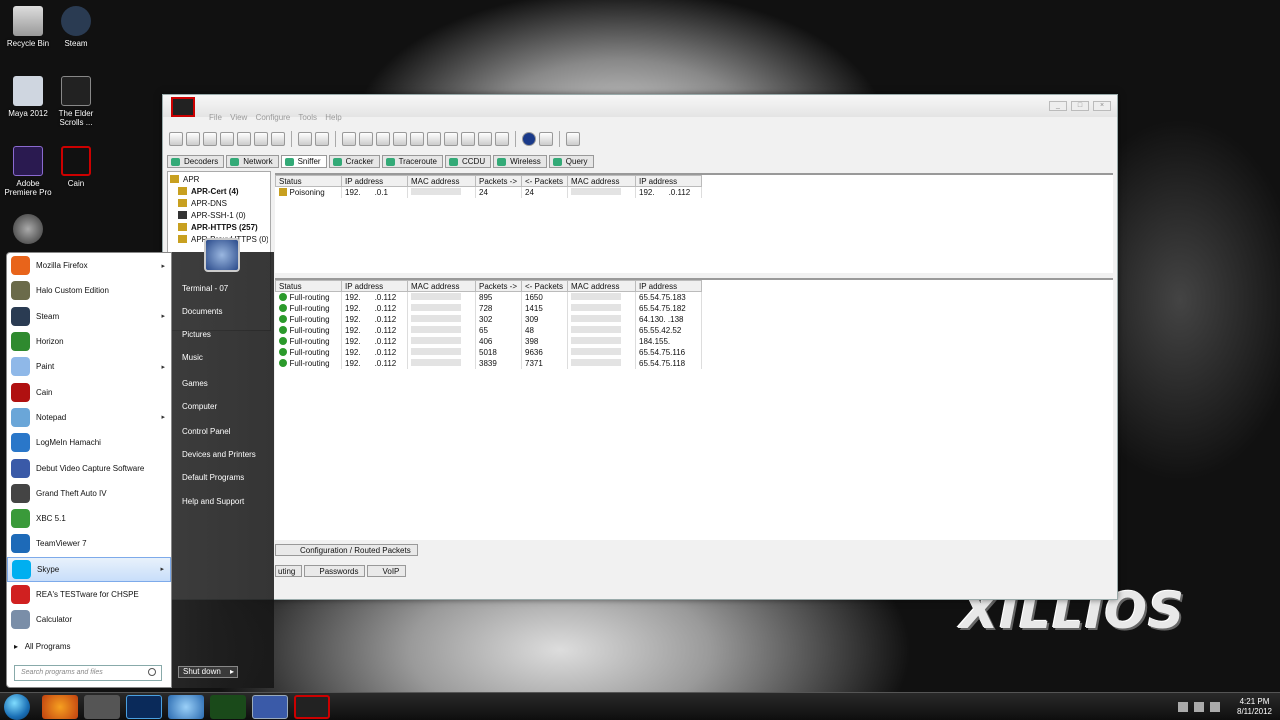  Describe the element at coordinates (195, 383) in the screenshot. I see `link-games: Games` at that location.